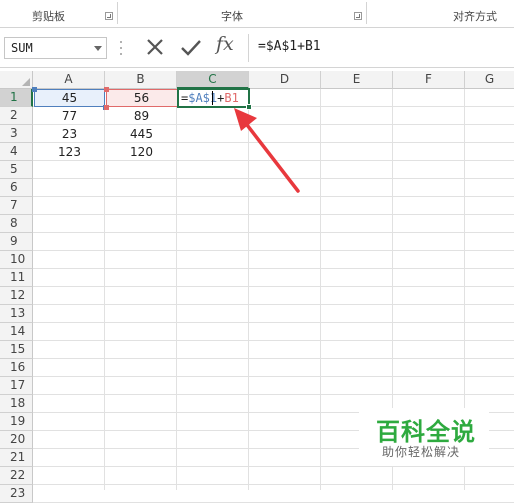  I want to click on formula-bar: SUM fx =$A$1+B1, so click(257, 48).